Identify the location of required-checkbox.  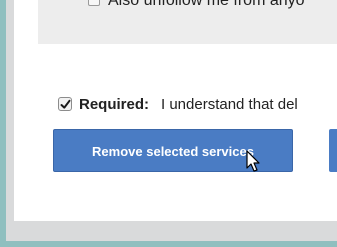
(65, 104).